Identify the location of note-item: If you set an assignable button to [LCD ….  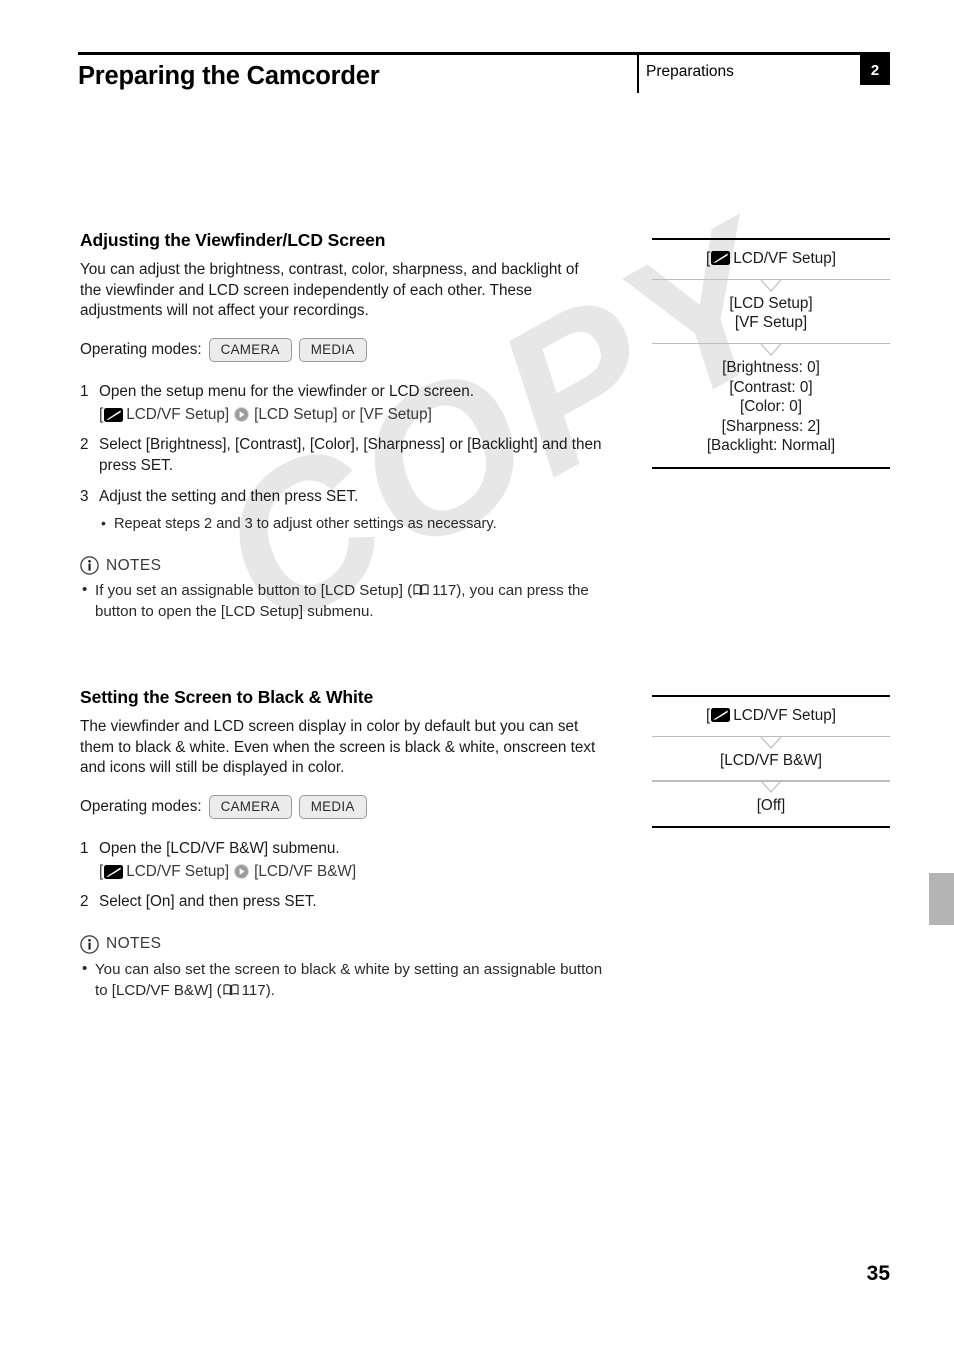
(342, 601).